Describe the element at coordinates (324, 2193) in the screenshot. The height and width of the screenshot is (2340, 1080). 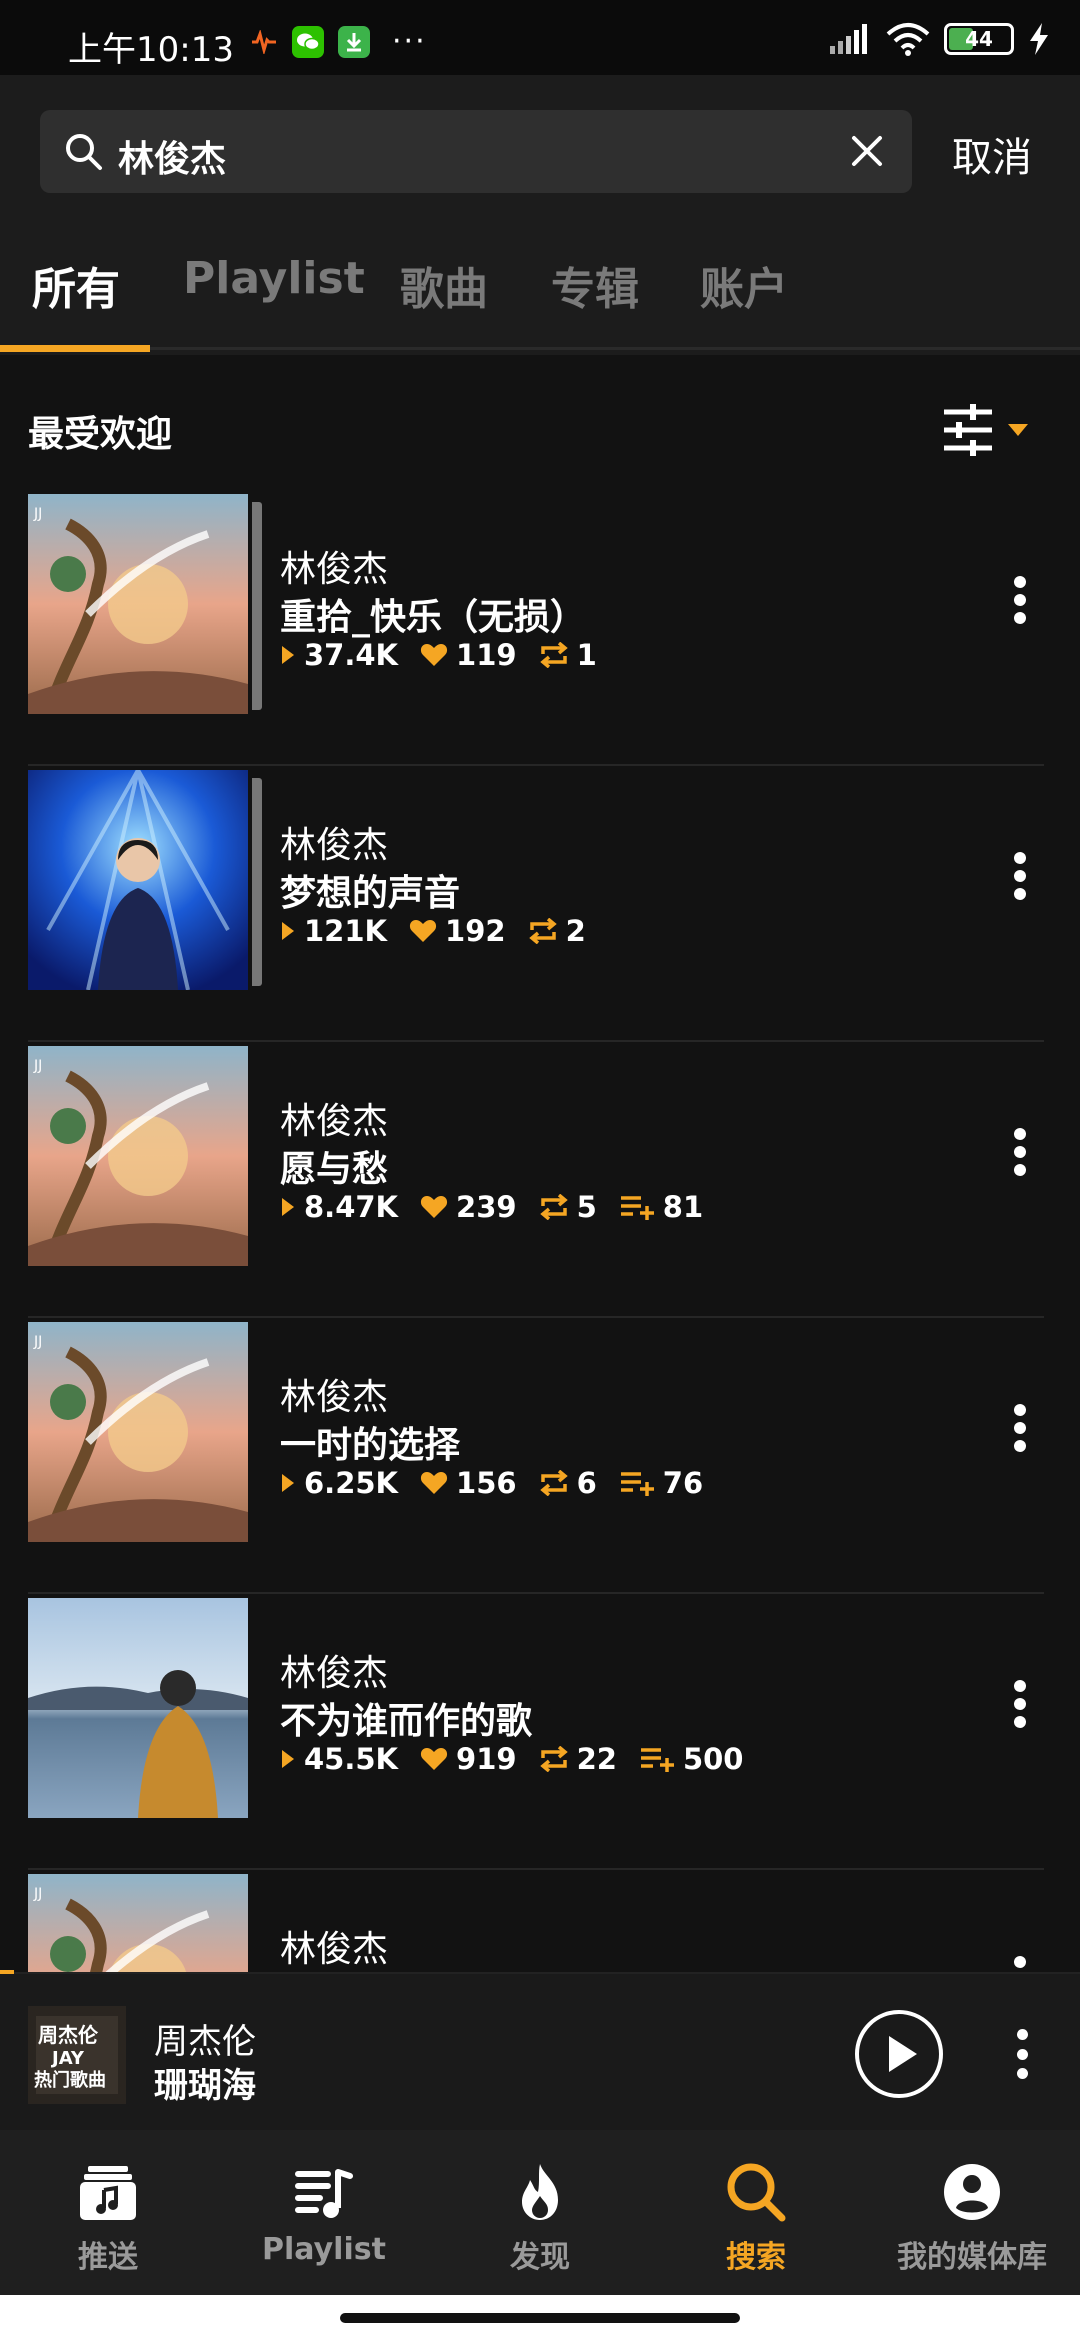
I see `playlist-icon` at that location.